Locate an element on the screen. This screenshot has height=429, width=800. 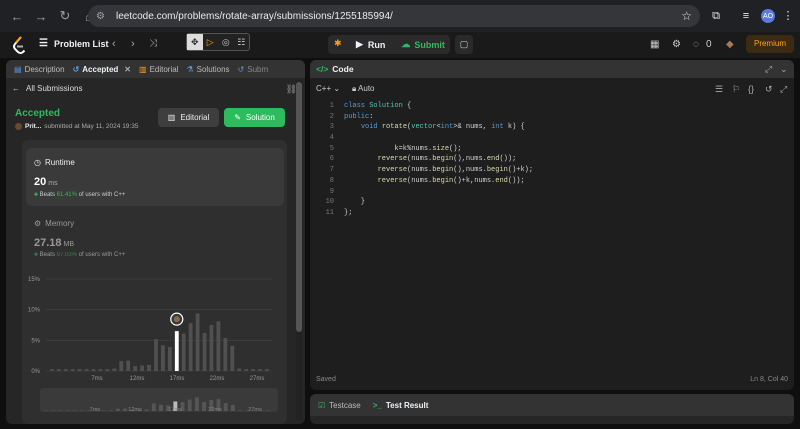
code-line: 7 reverse(nums.begin(),nums.begin()+k); is located at coordinates (552, 170).